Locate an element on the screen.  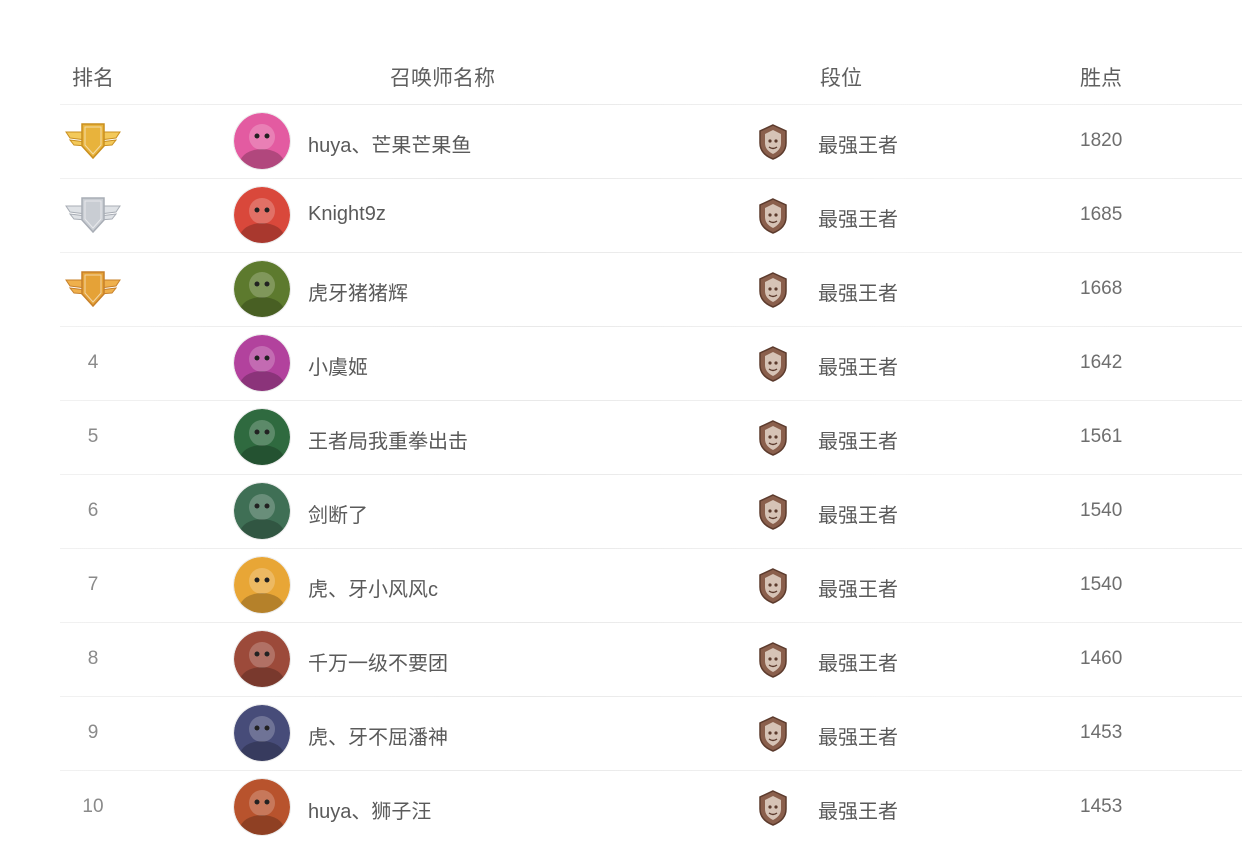
table-row: 6 剑断了 最强王者 1540 is located at coordinates (621, 511).